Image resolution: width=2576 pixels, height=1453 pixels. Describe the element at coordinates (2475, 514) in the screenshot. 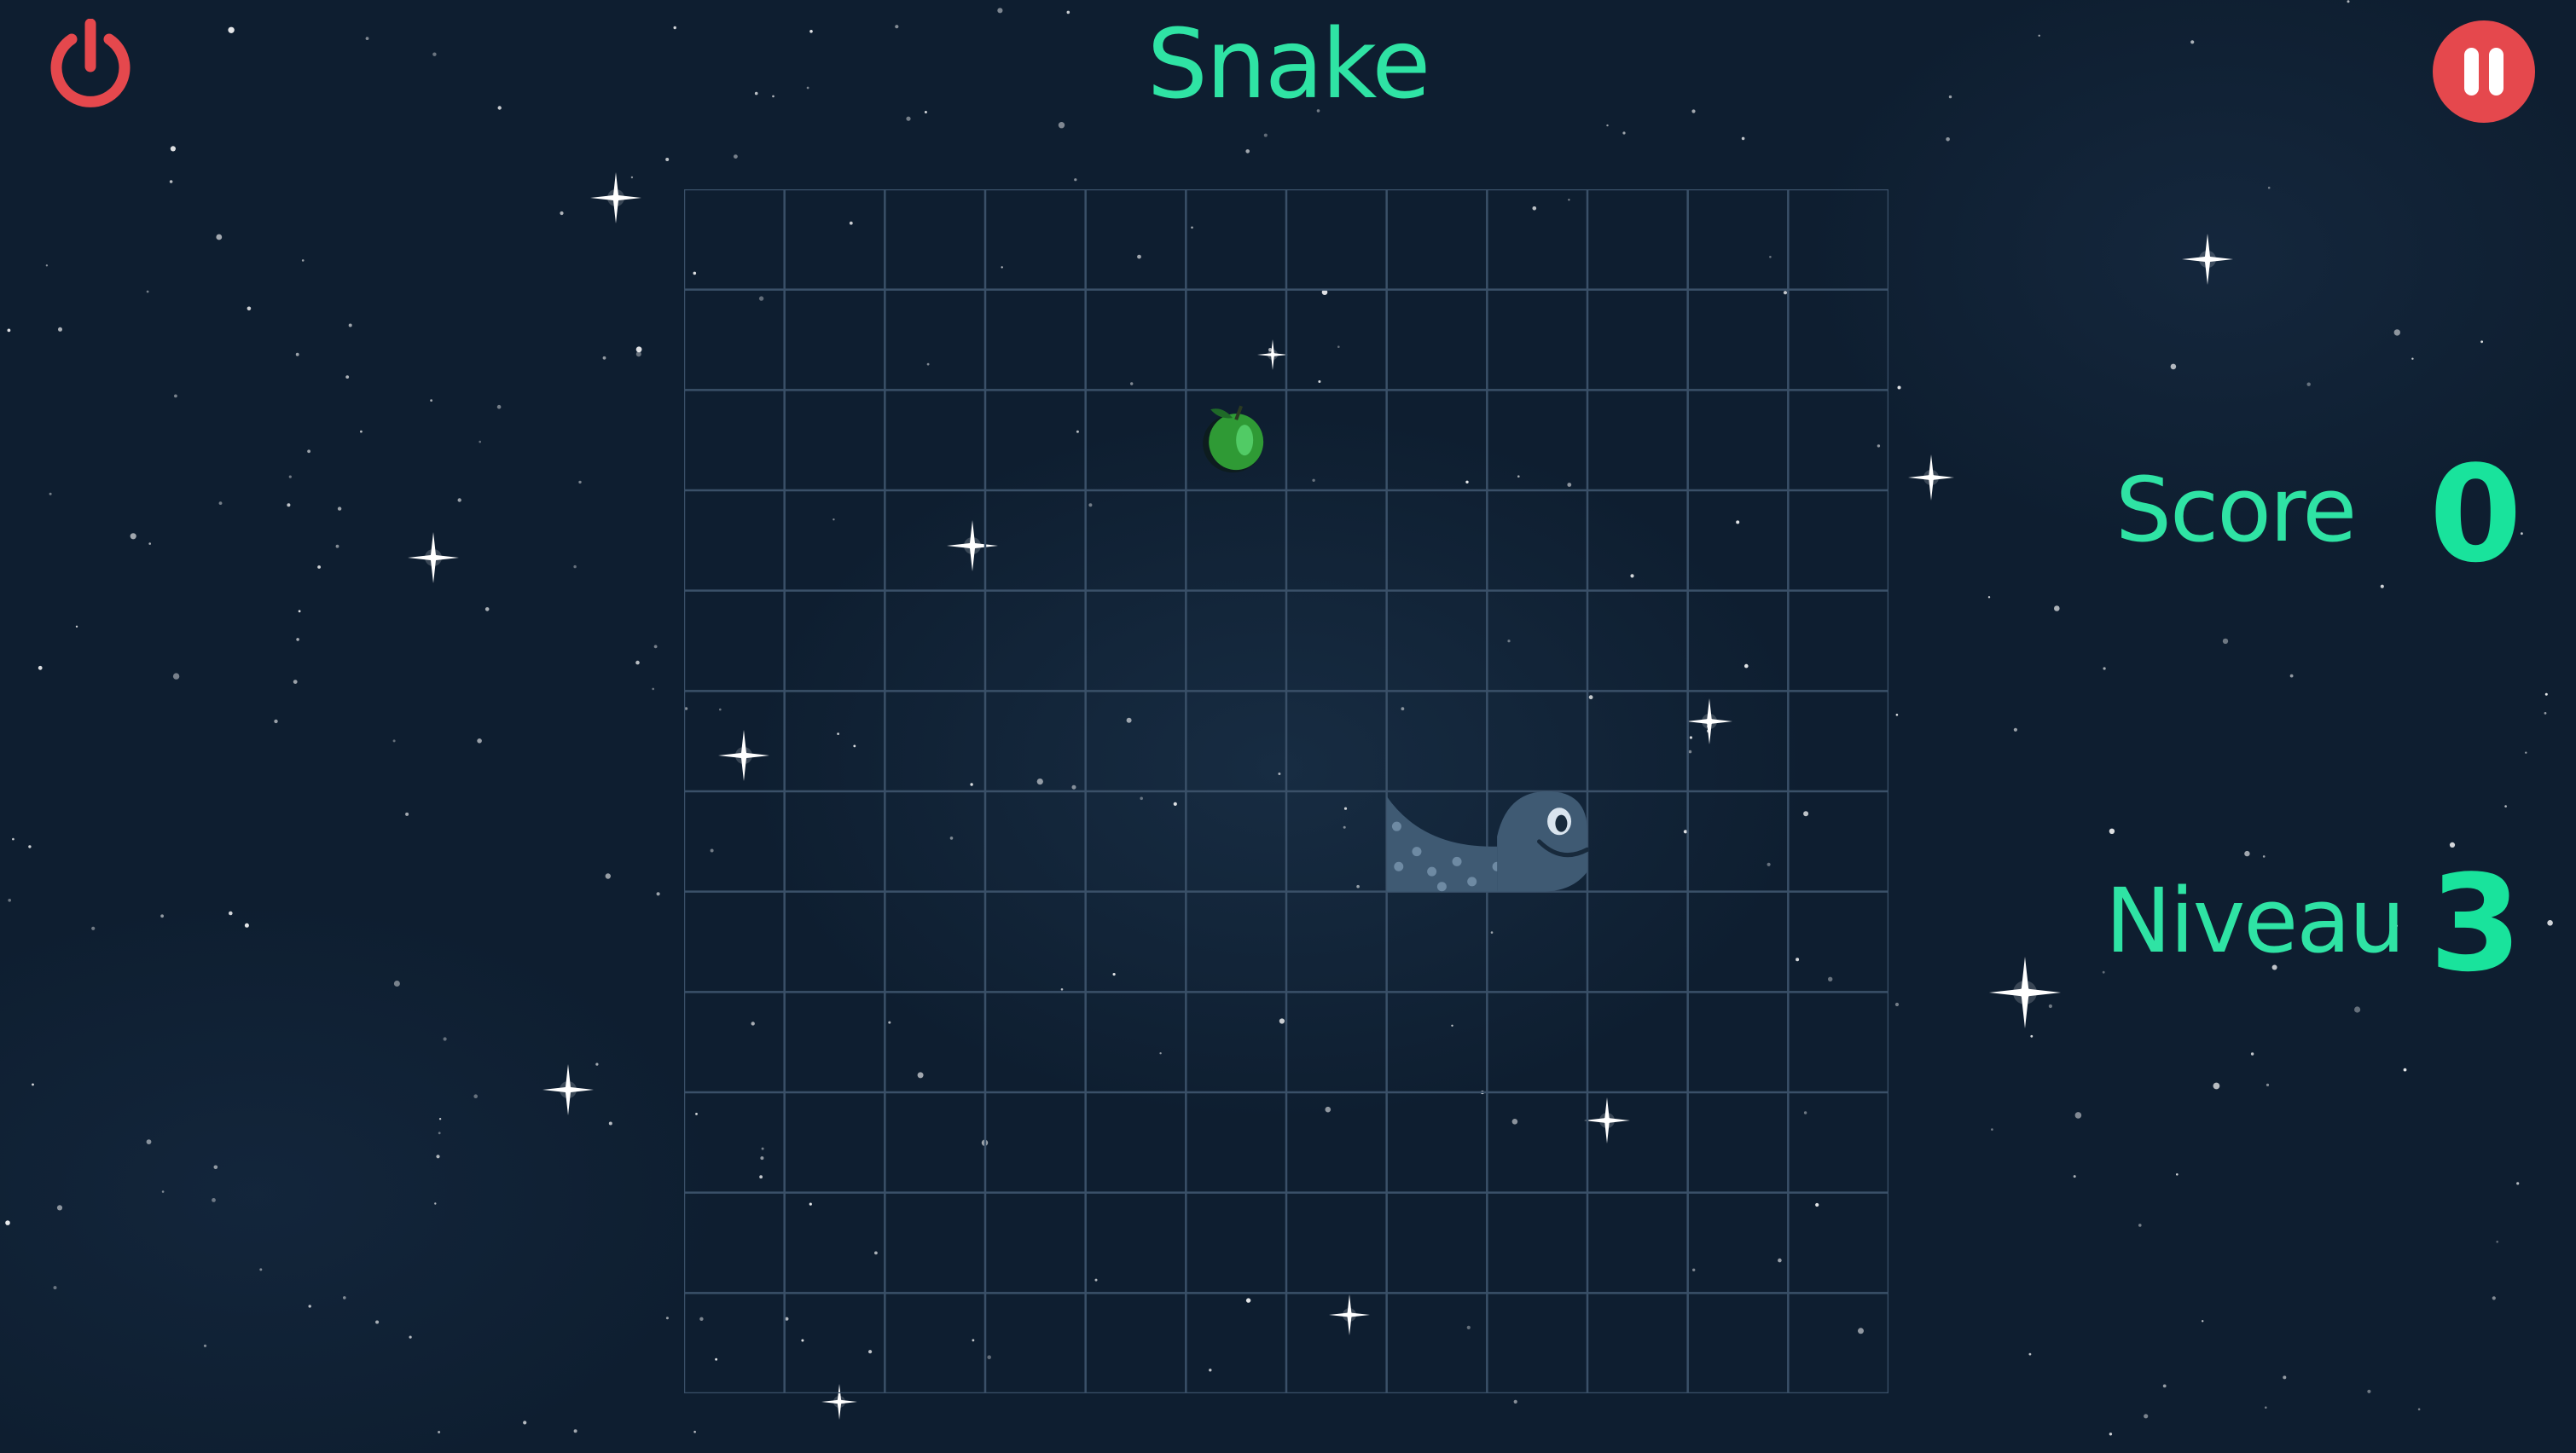

I see `score-value: 0` at that location.